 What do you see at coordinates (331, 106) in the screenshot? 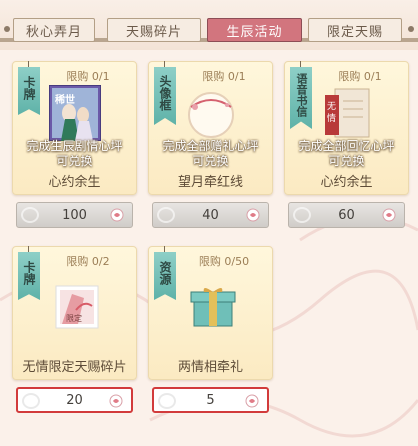
I see `svg-text: 无` at bounding box center [331, 106].